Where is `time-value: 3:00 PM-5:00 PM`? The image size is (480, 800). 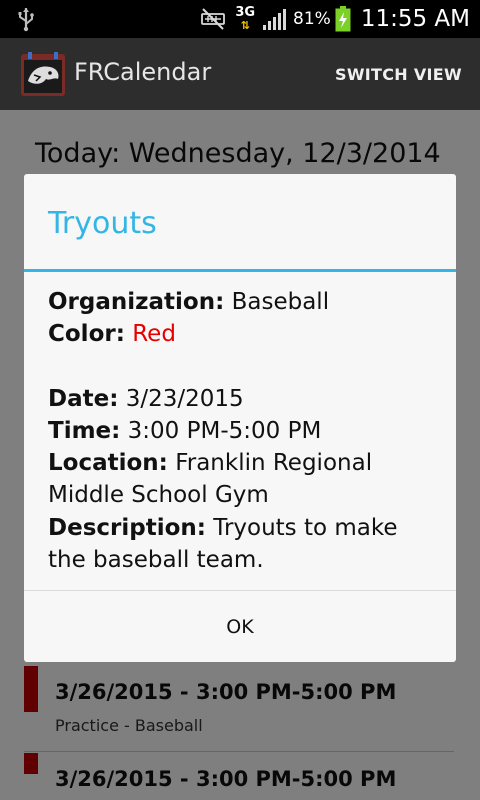 time-value: 3:00 PM-5:00 PM is located at coordinates (224, 430).